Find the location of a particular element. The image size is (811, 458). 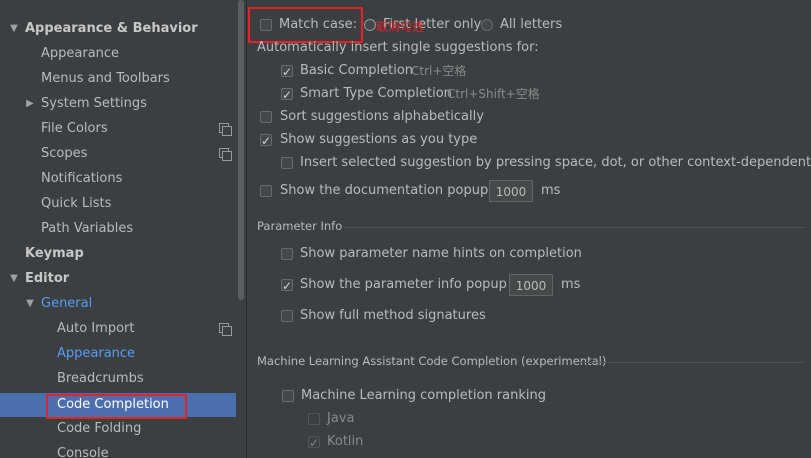

full-signatures-checkbox is located at coordinates (287, 316).